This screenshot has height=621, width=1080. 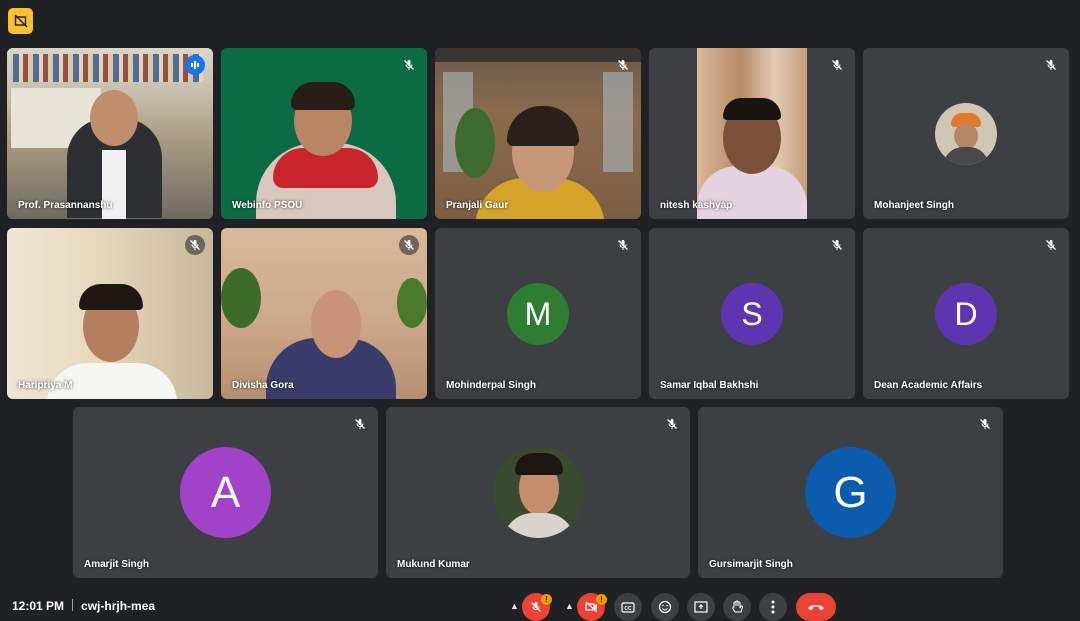 I want to click on camera-warning-badge: !, so click(x=601, y=599).